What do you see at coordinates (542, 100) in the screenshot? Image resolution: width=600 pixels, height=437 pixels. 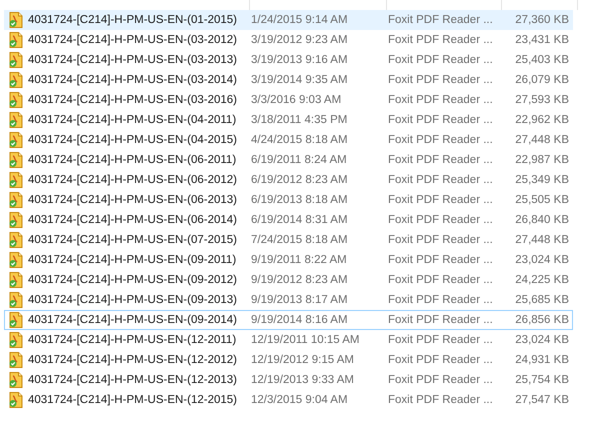 I see `file-size: 27,593 KB` at bounding box center [542, 100].